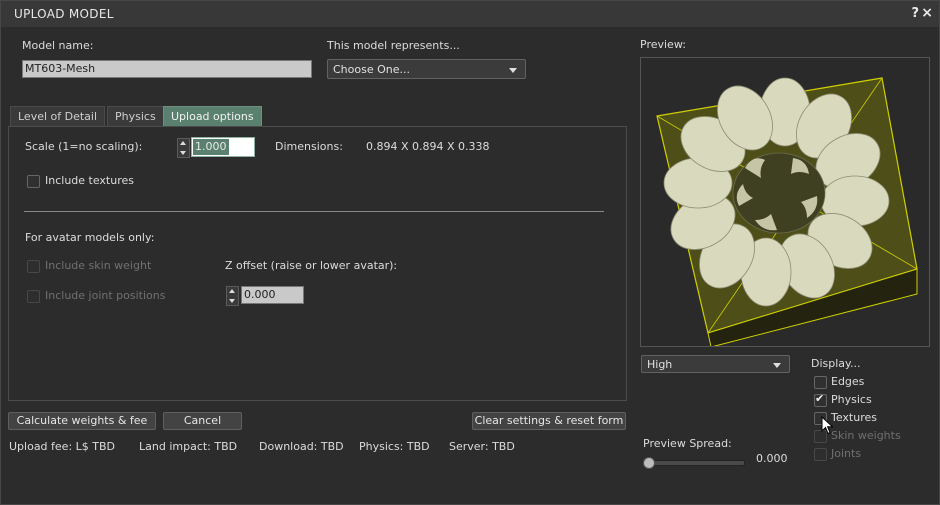  What do you see at coordinates (84, 146) in the screenshot?
I see `scale-label: Scale (1=no scaling):` at bounding box center [84, 146].